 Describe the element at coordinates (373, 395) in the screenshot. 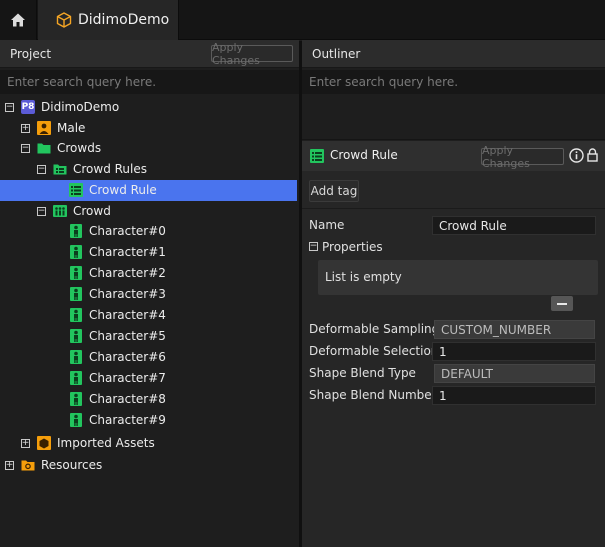

I see `shape-blend-number-label: Shape Blend Number` at that location.